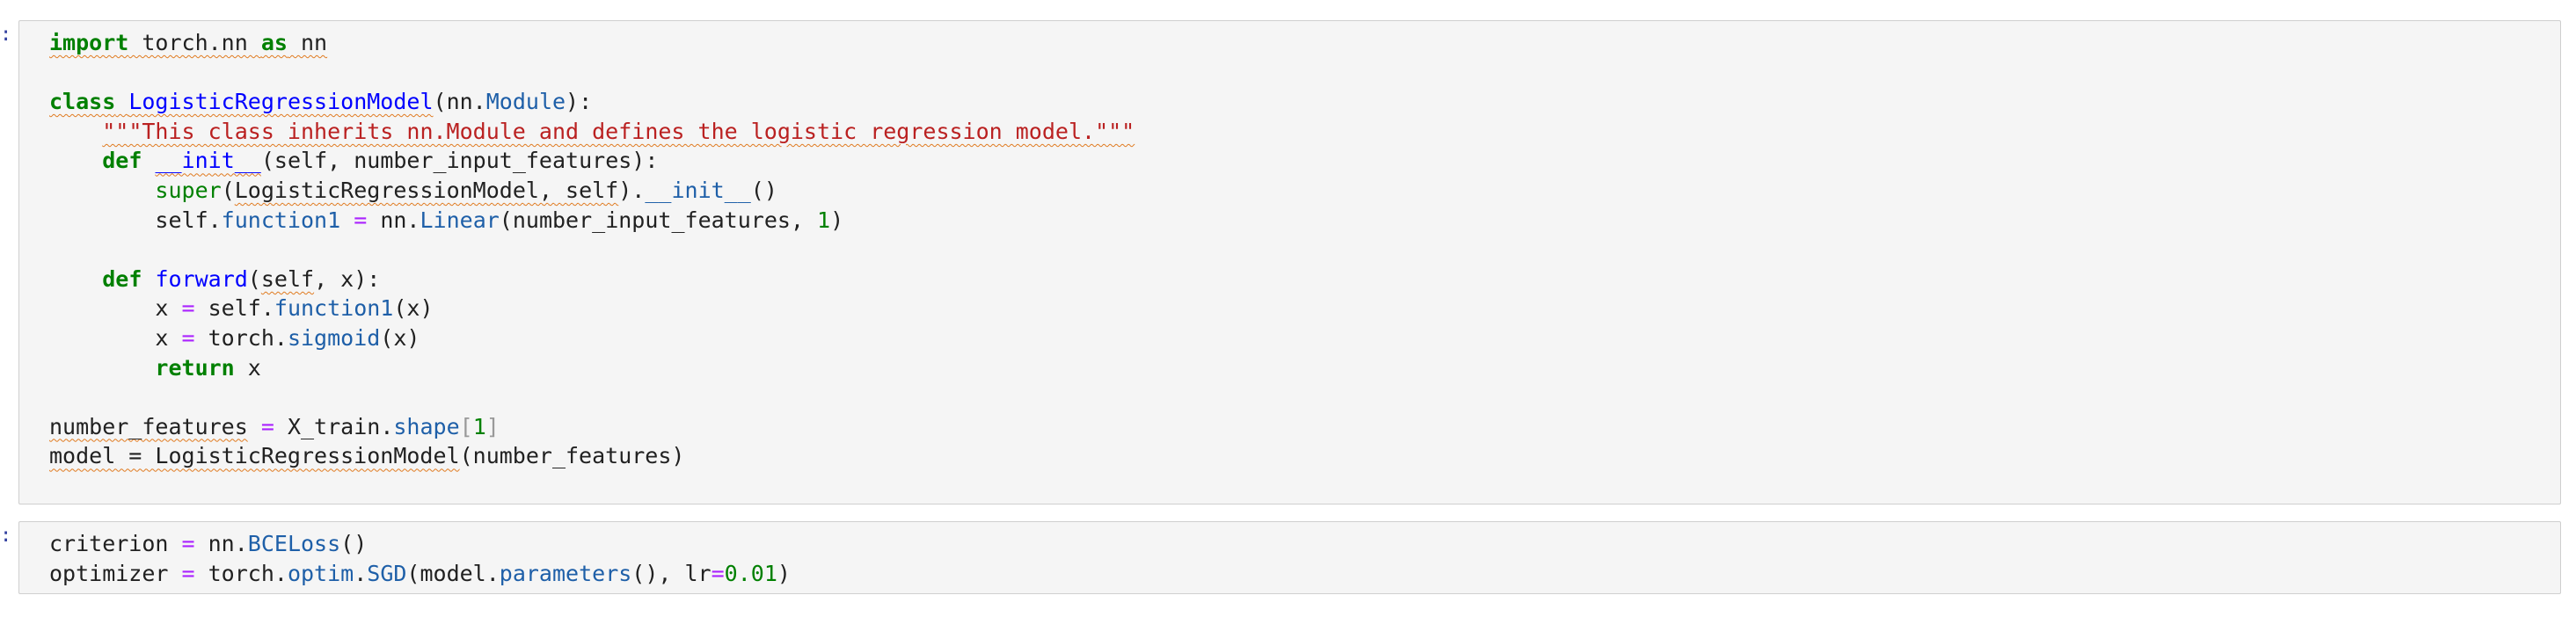 The image size is (2576, 617). Describe the element at coordinates (572, 456) in the screenshot. I see `code-token: (number_features)` at that location.